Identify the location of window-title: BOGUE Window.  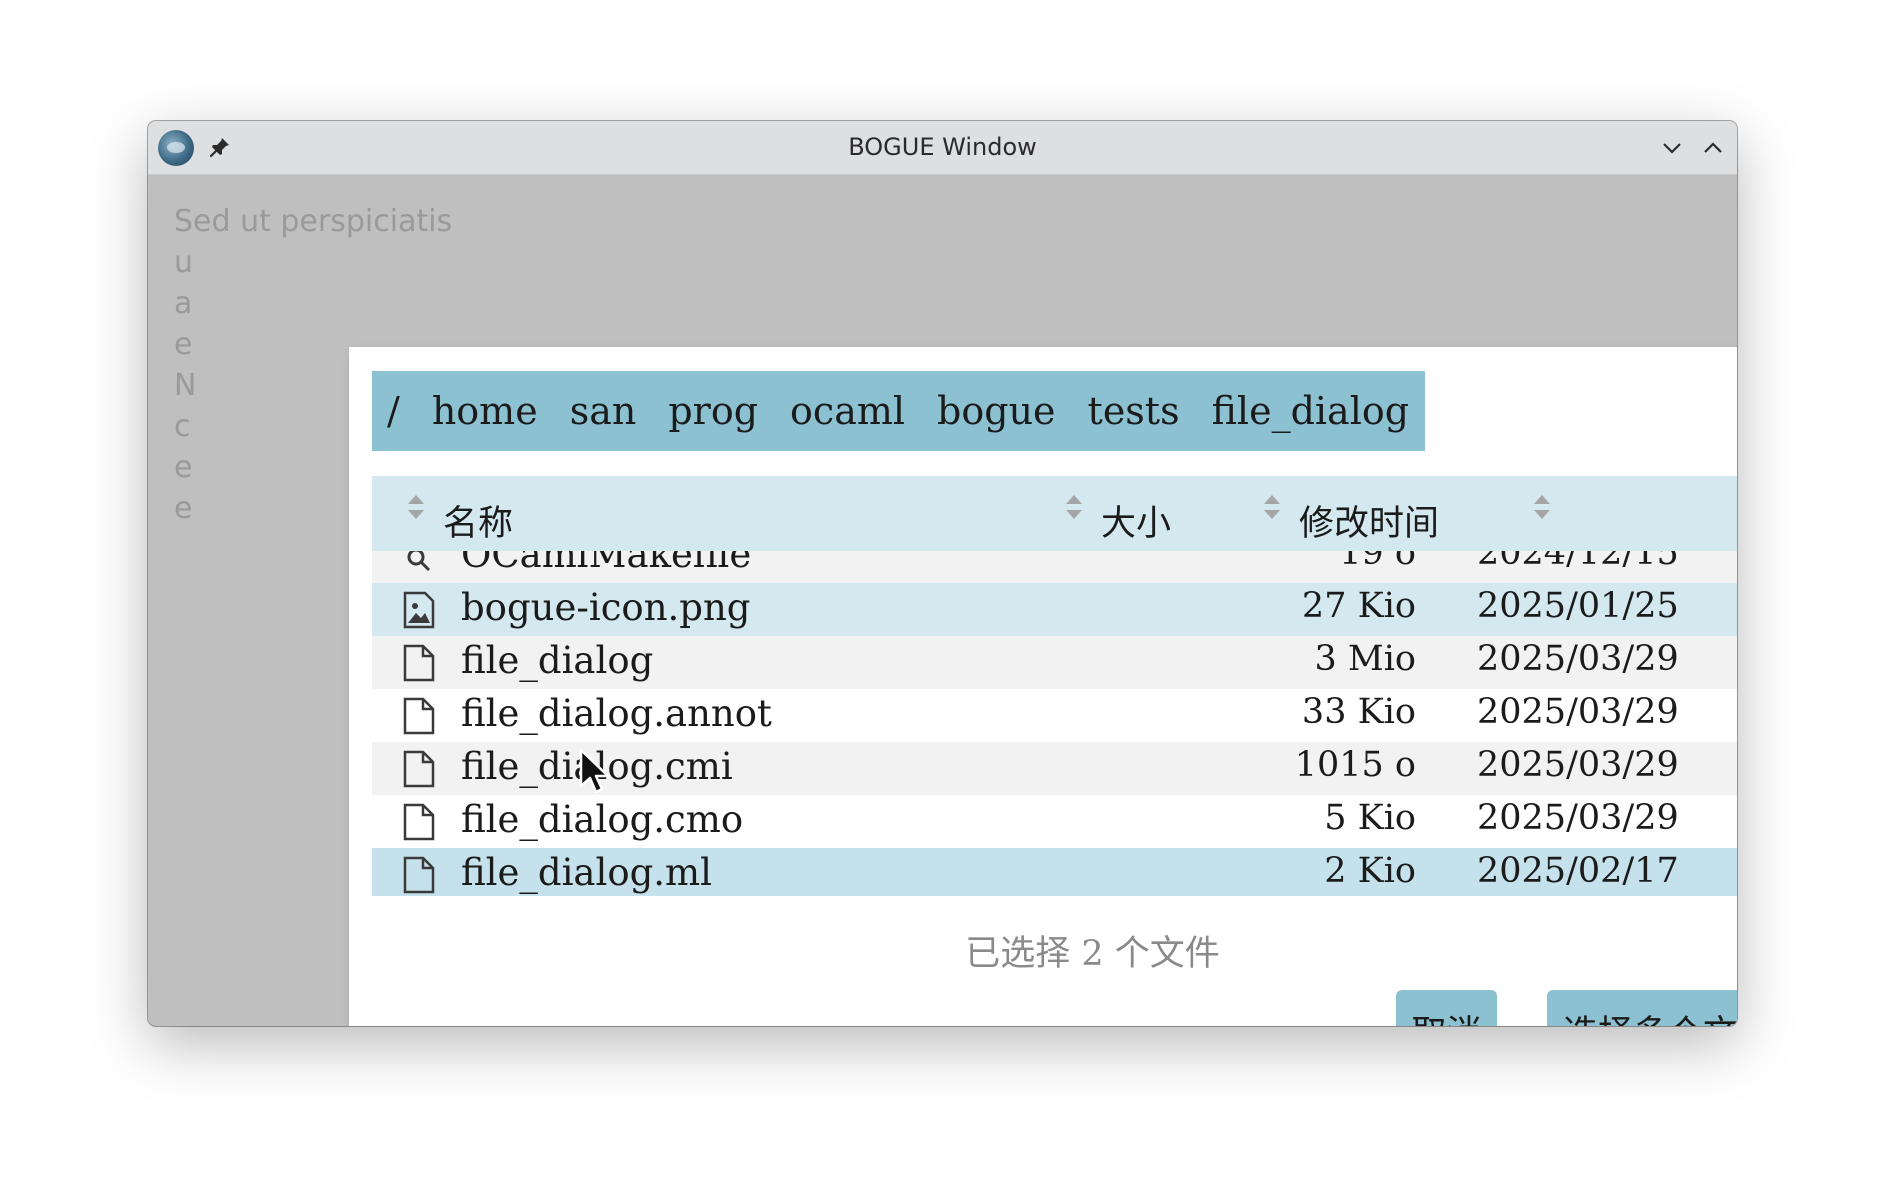
(942, 147).